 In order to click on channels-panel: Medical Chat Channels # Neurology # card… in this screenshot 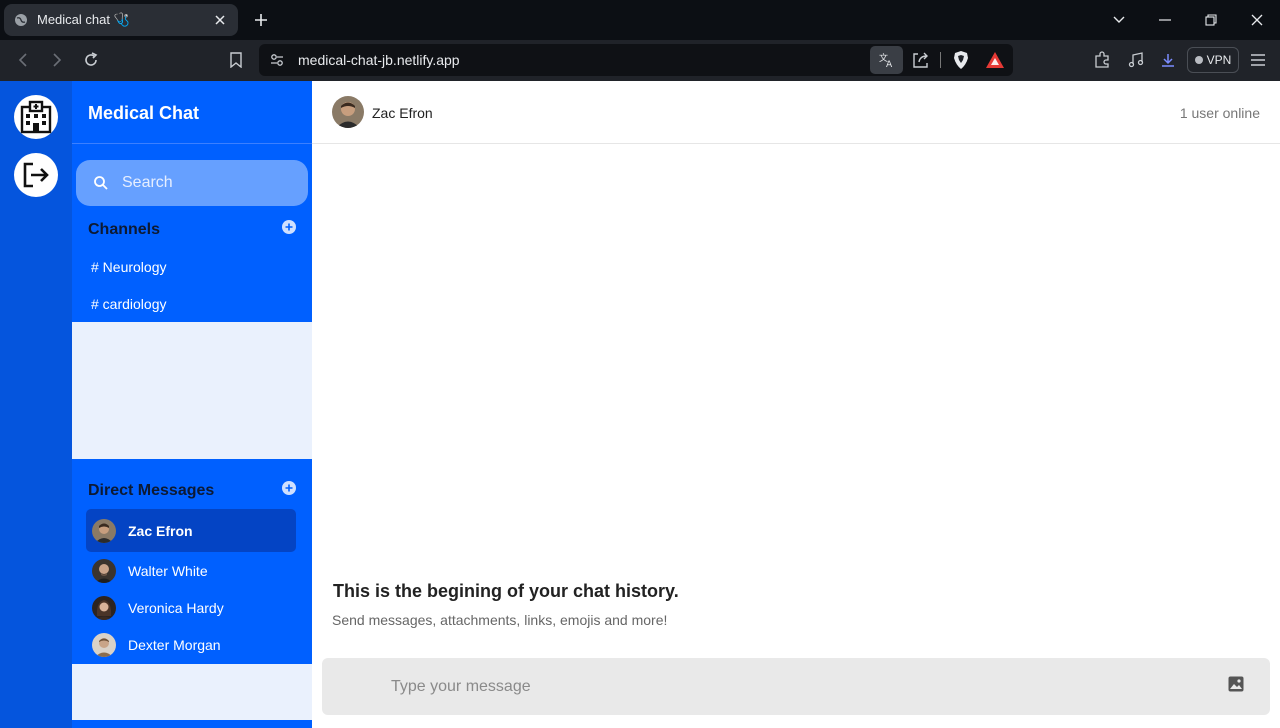, I will do `click(192, 201)`.